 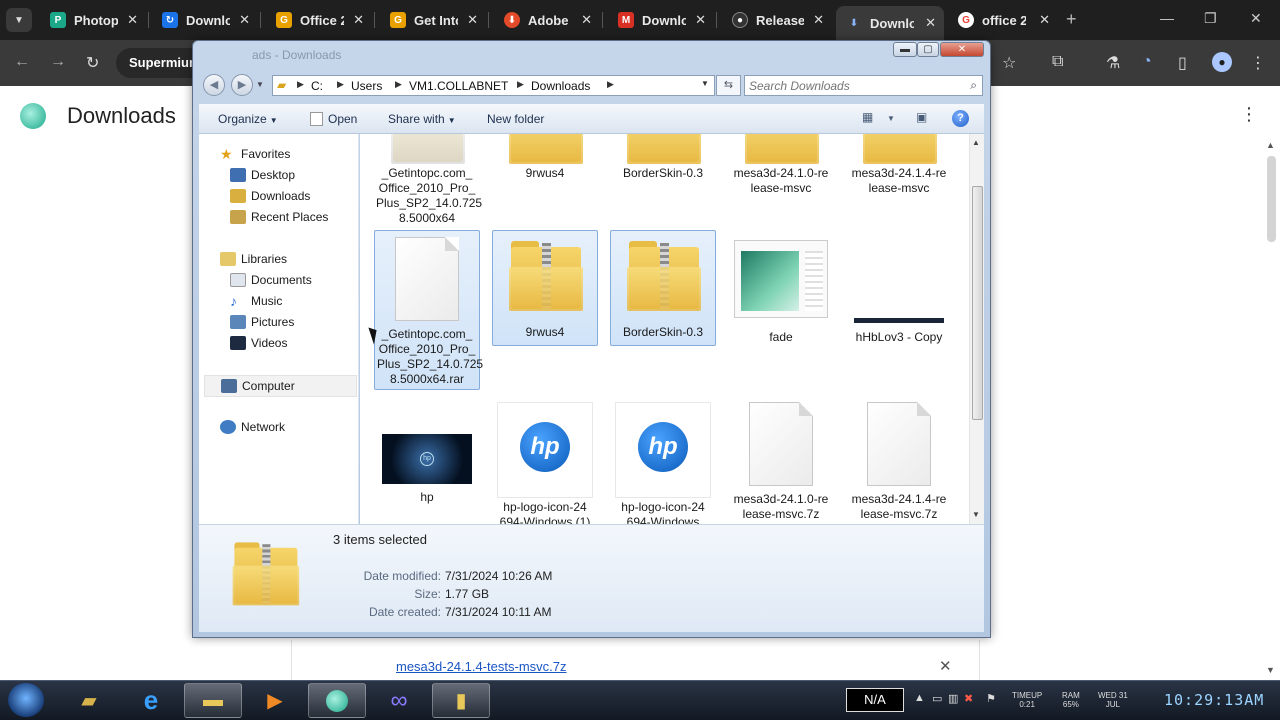 What do you see at coordinates (317, 86) in the screenshot?
I see `breadcrumb-c: C:` at bounding box center [317, 86].